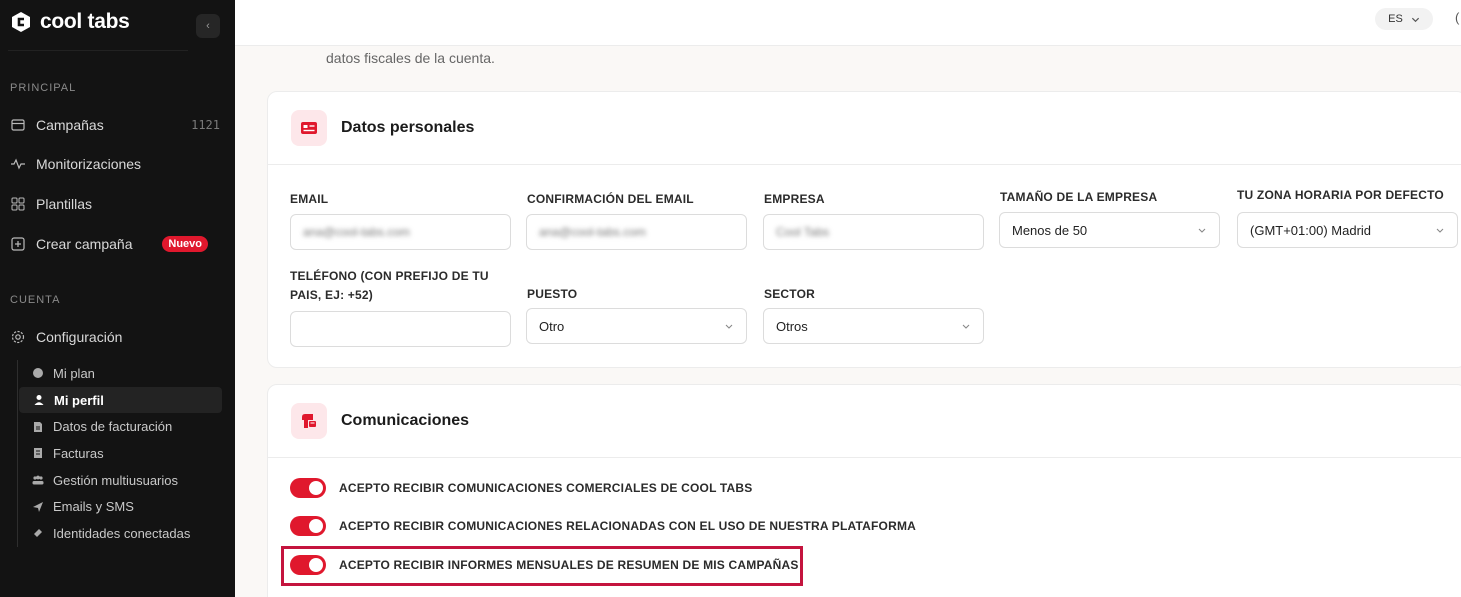  I want to click on email-field: ana@cool-tabs.com, so click(400, 232).